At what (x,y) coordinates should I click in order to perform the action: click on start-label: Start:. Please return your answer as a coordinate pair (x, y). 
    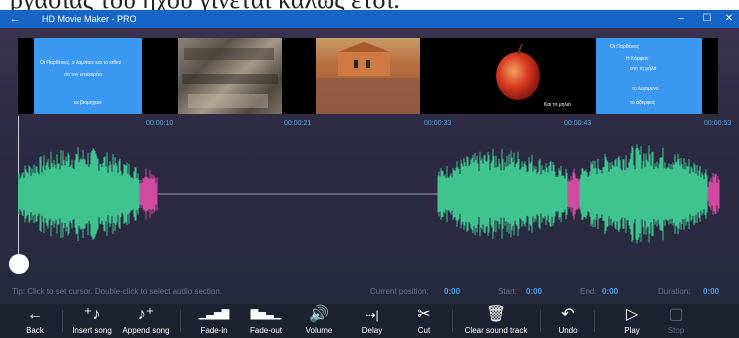
    Looking at the image, I should click on (508, 291).